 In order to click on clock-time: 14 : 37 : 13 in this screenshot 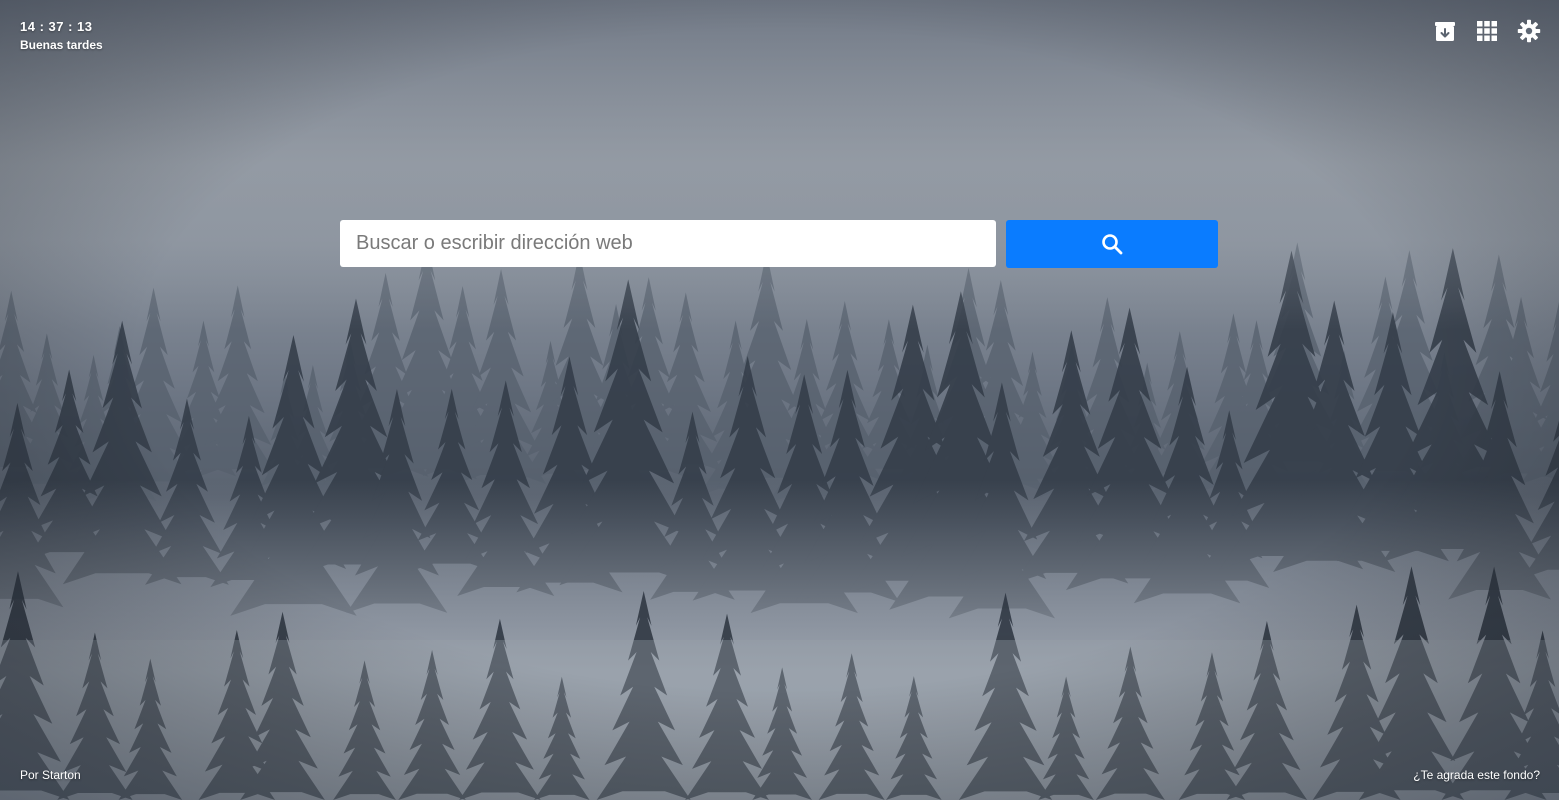, I will do `click(56, 26)`.